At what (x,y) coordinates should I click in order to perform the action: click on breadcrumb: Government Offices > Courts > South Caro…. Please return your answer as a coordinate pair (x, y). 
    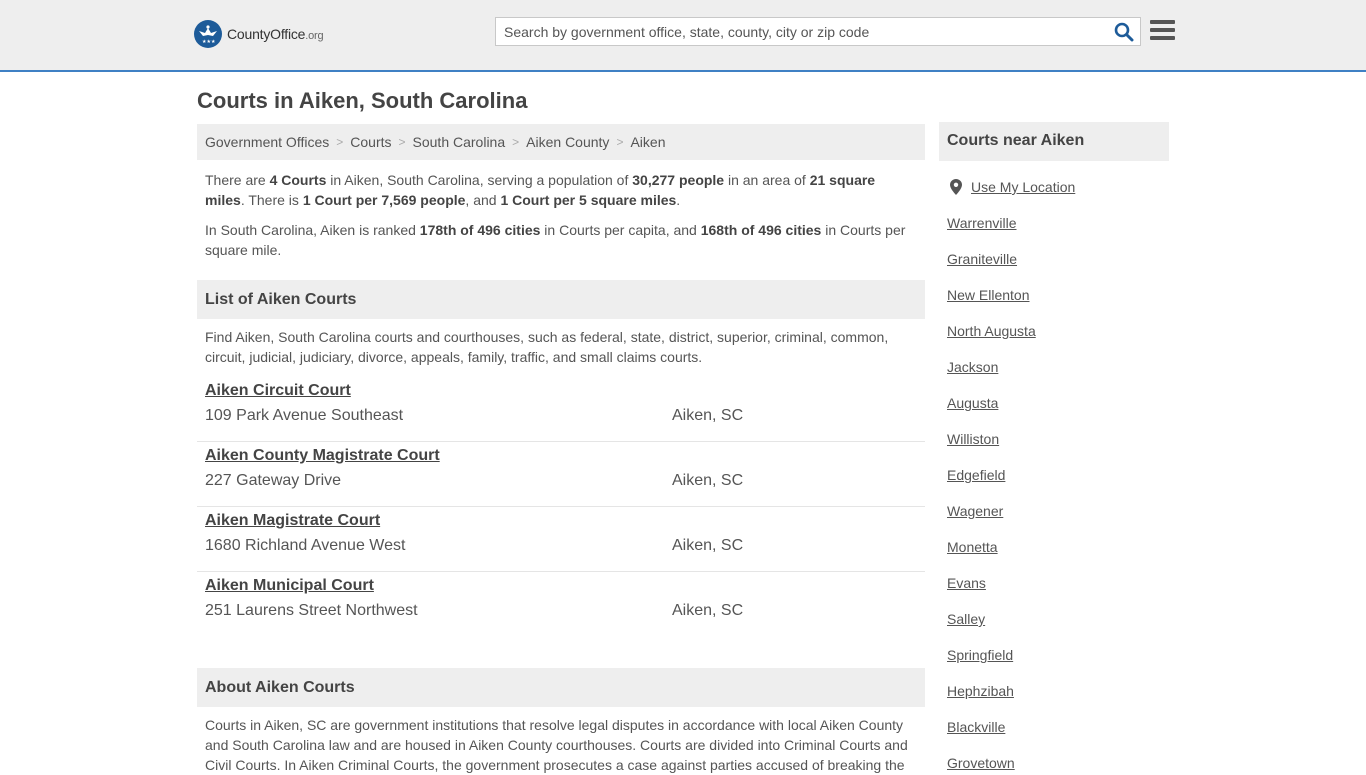
    Looking at the image, I should click on (561, 142).